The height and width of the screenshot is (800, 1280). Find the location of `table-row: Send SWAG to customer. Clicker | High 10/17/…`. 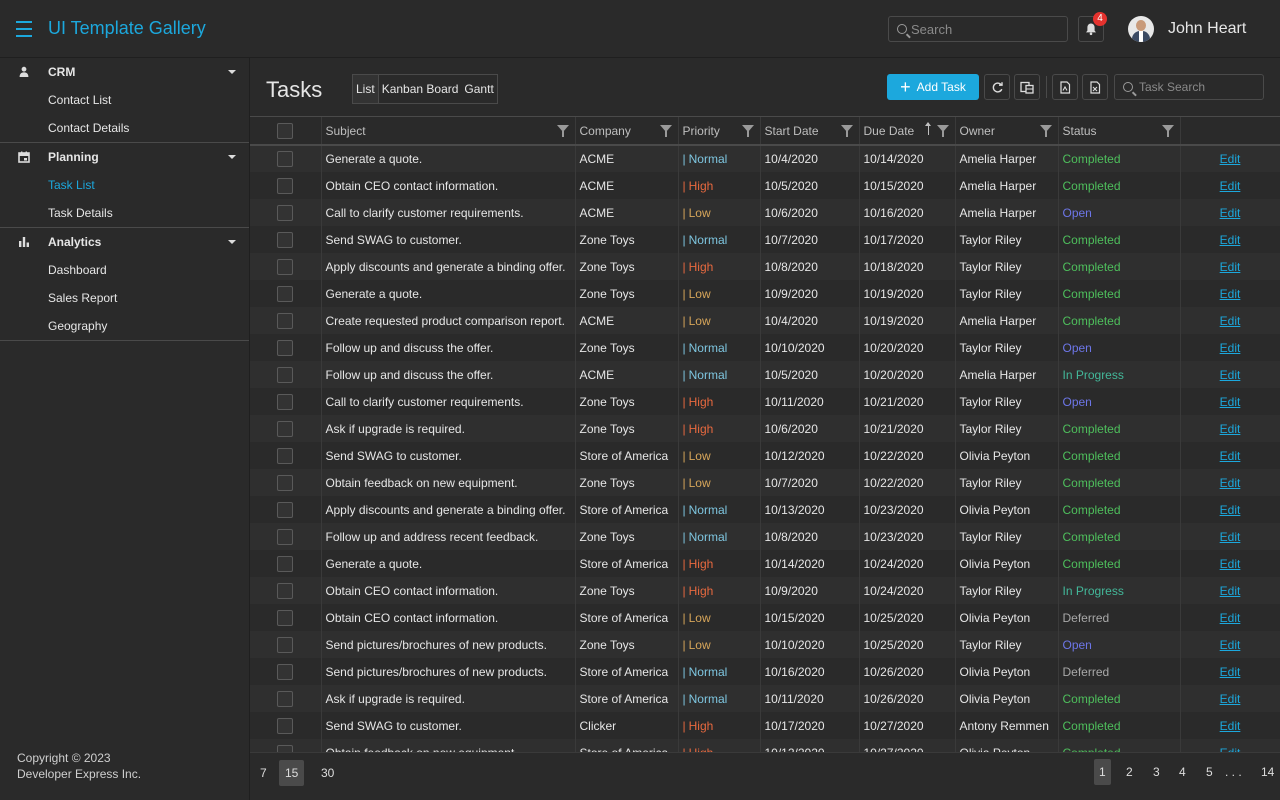

table-row: Send SWAG to customer. Clicker | High 10/17/… is located at coordinates (765, 725).